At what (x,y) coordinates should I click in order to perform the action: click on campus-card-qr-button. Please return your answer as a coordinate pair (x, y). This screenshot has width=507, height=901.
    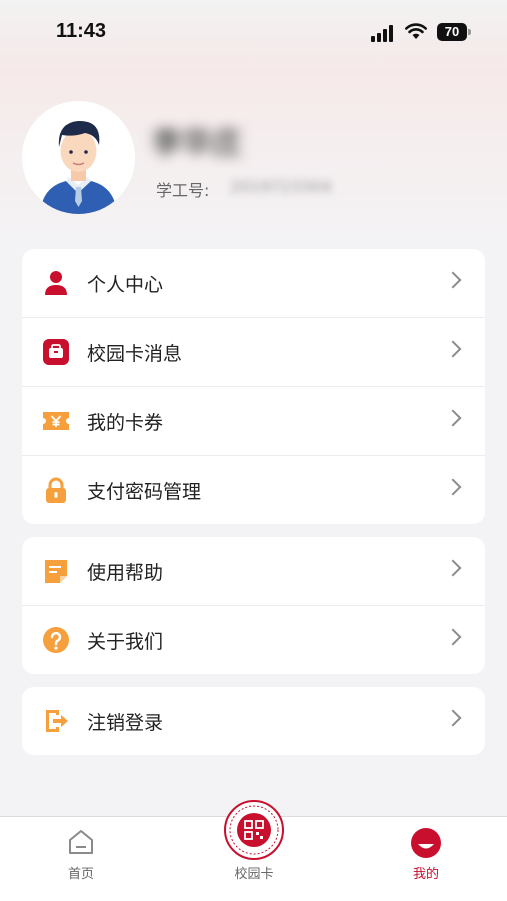
    Looking at the image, I should click on (254, 830).